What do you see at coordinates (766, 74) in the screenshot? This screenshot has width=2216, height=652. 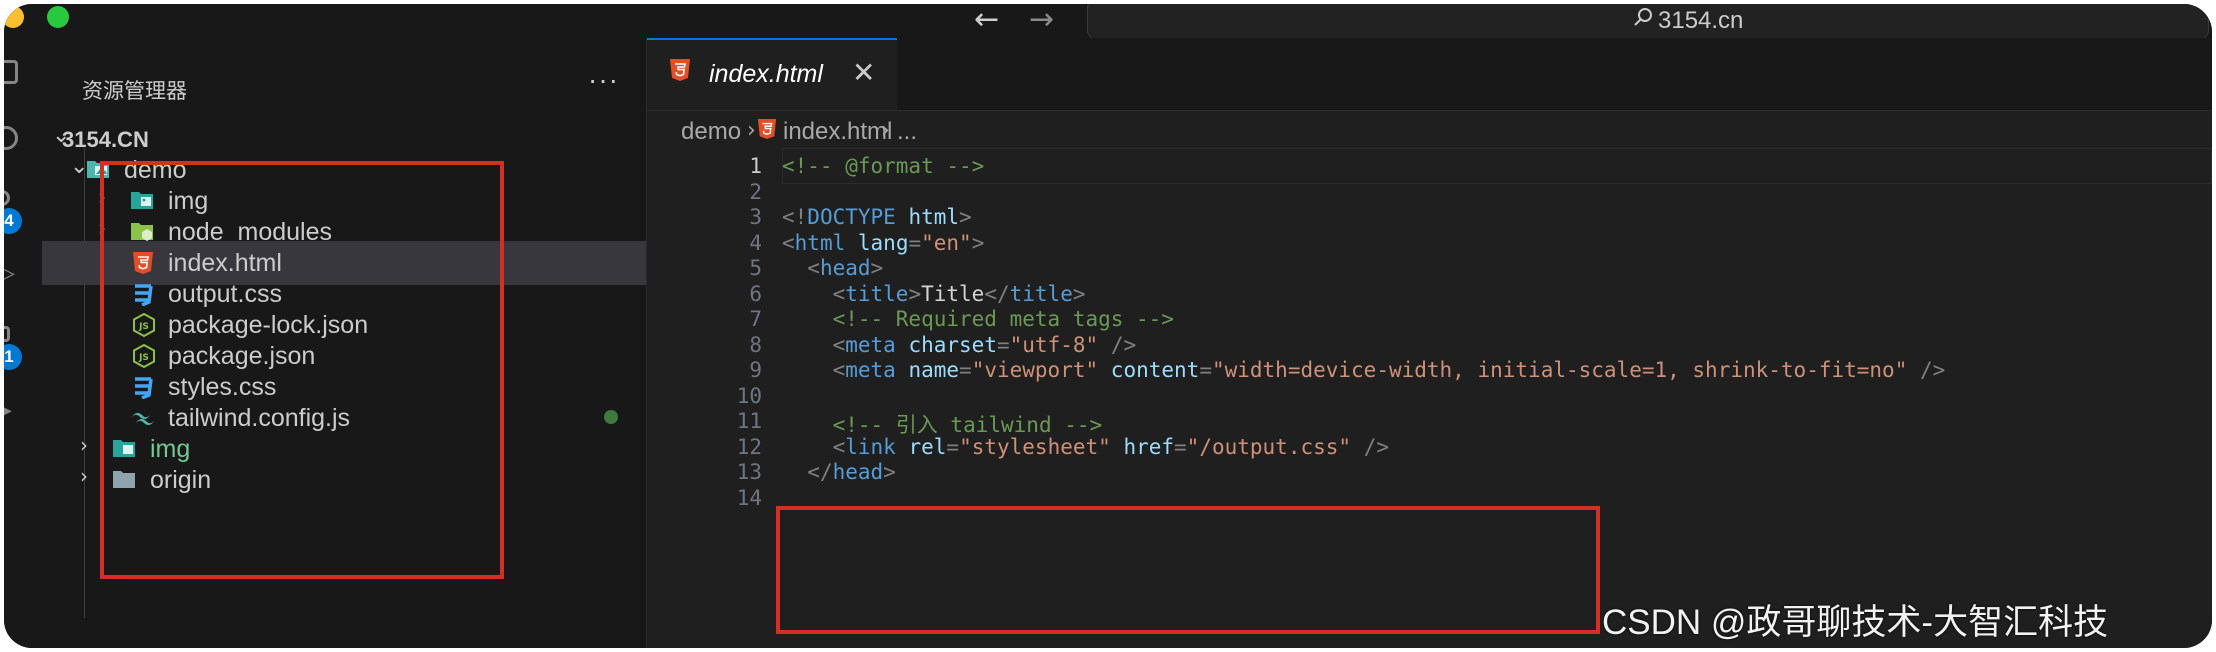 I see `tab-label: index.html` at bounding box center [766, 74].